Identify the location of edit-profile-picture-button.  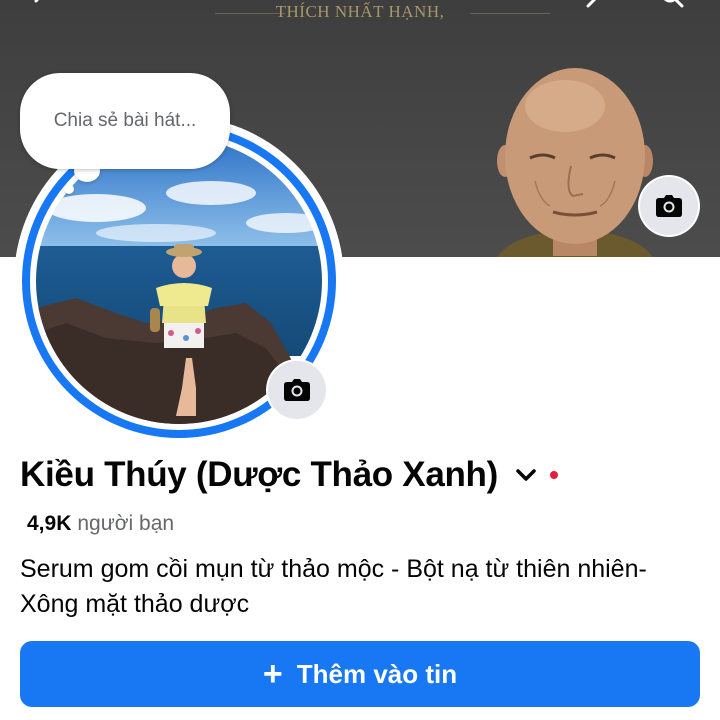
(297, 390).